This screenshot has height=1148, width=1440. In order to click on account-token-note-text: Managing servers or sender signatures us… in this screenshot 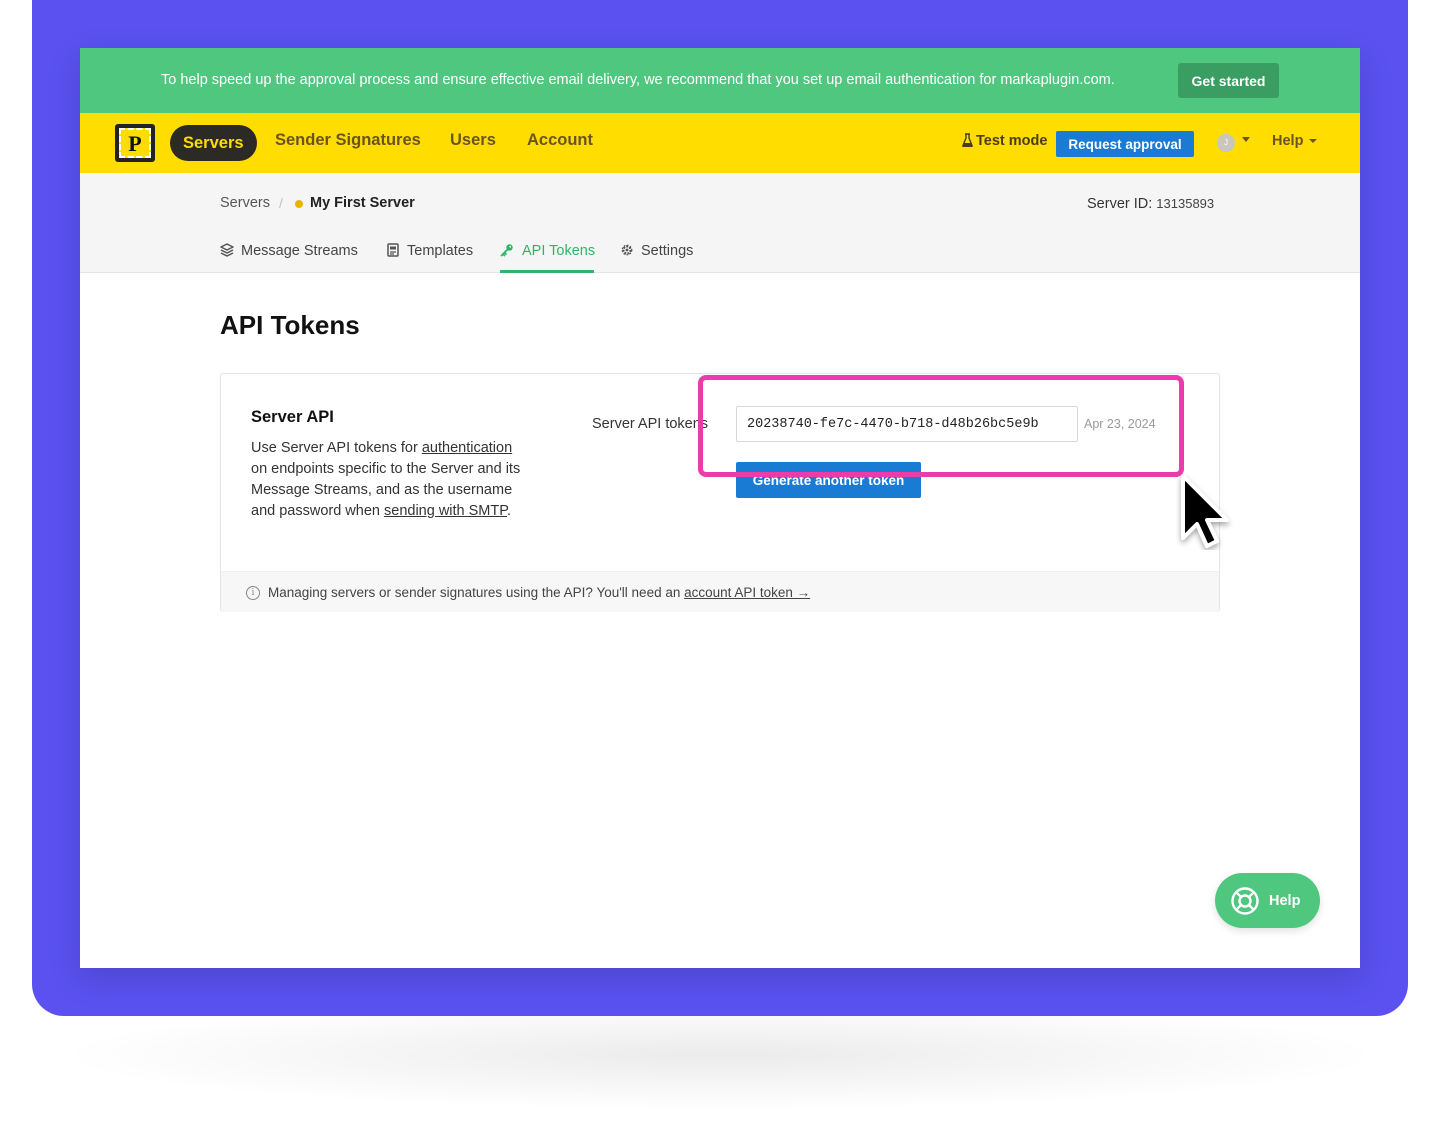, I will do `click(539, 592)`.